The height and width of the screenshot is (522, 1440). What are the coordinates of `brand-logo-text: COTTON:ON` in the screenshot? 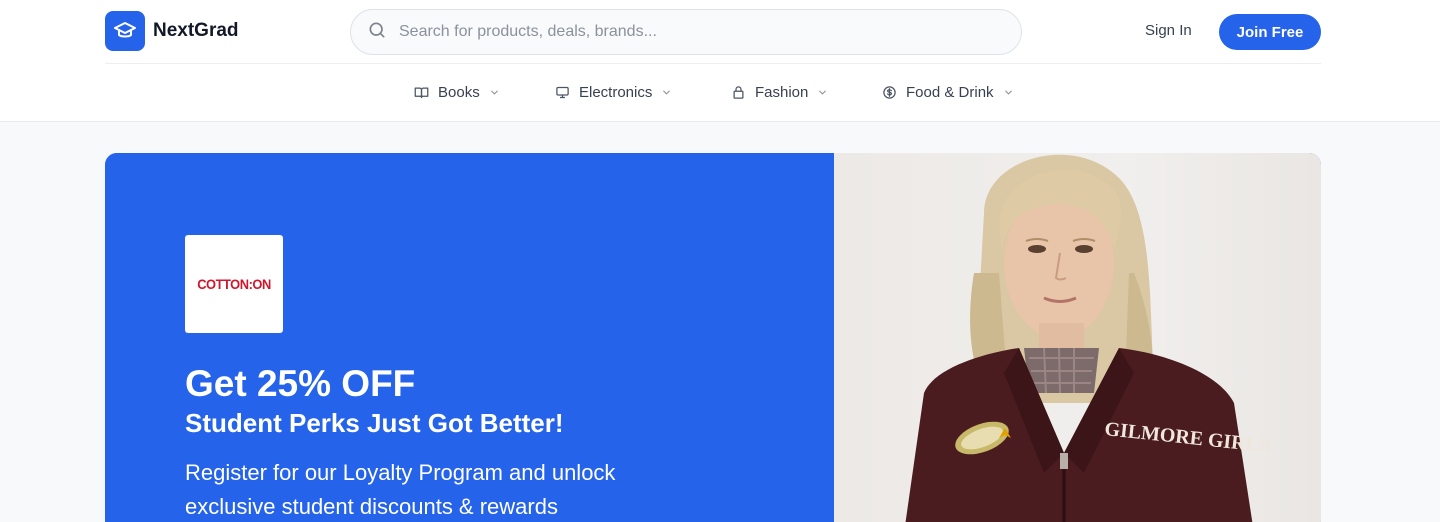 It's located at (234, 284).